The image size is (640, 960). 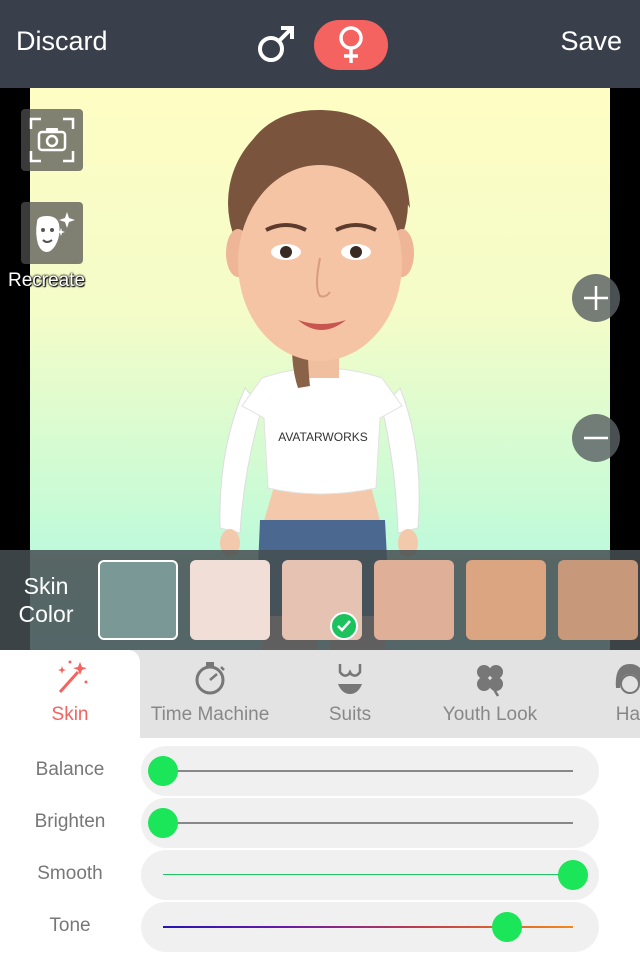 I want to click on capture-photo-button, so click(x=52, y=140).